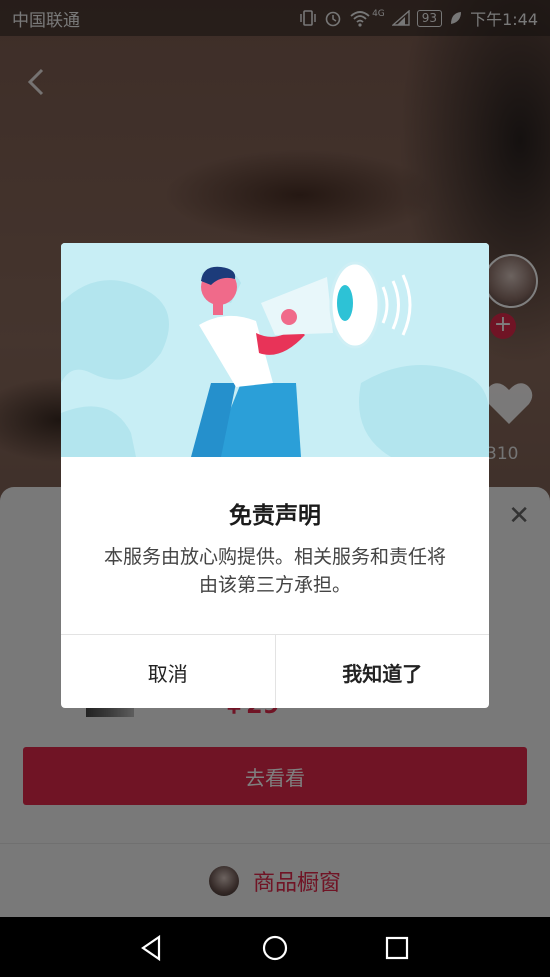  Describe the element at coordinates (168, 671) in the screenshot. I see `cancel-button: 取消` at that location.